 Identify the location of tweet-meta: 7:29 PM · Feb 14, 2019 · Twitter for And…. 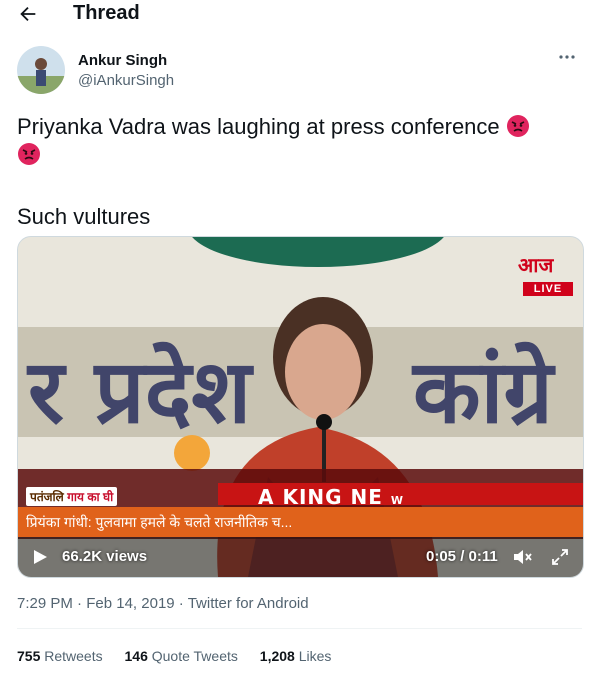
(163, 603).